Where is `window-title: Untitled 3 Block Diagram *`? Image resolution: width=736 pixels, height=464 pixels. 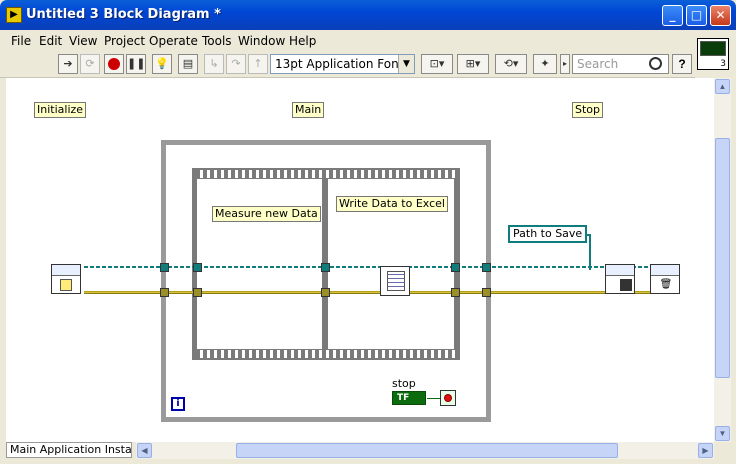
window-title: Untitled 3 Block Diagram * is located at coordinates (123, 14).